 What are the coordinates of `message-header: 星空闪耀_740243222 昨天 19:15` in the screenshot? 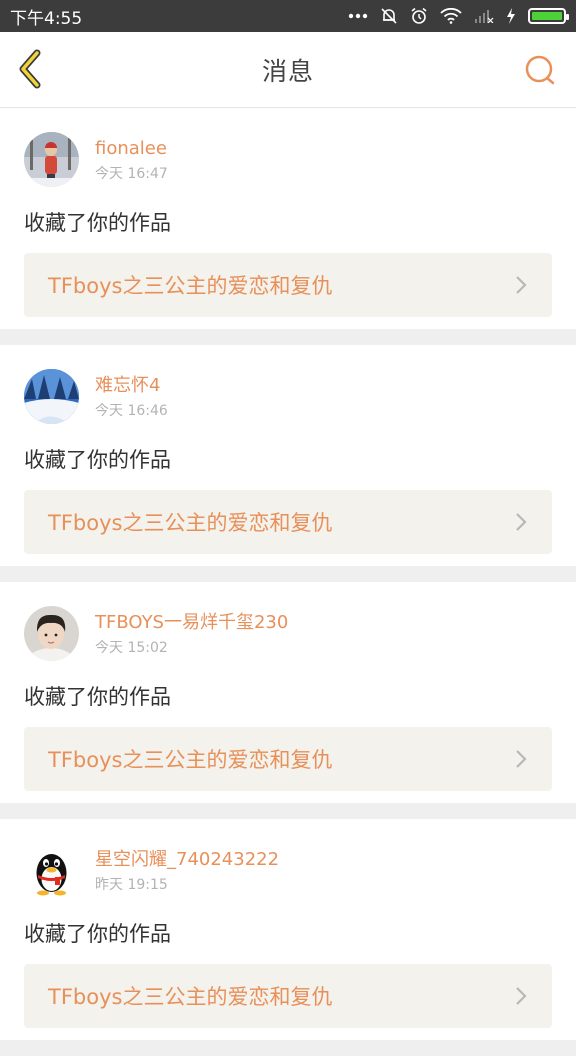 It's located at (288, 870).